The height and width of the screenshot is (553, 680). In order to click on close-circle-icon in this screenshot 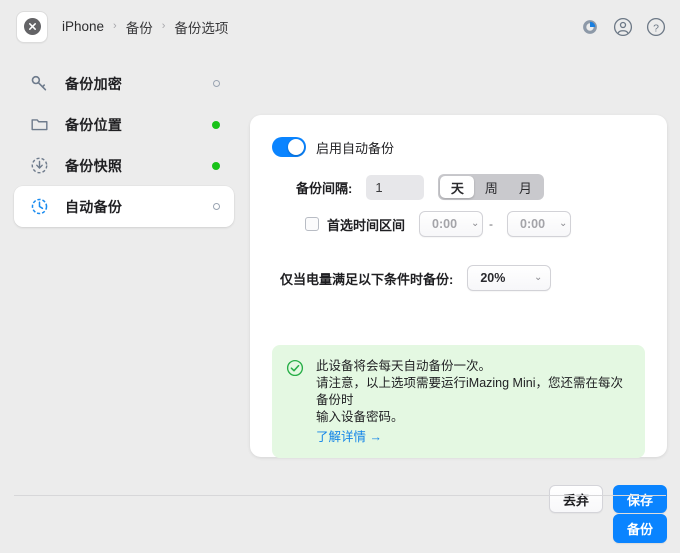, I will do `click(32, 26)`.